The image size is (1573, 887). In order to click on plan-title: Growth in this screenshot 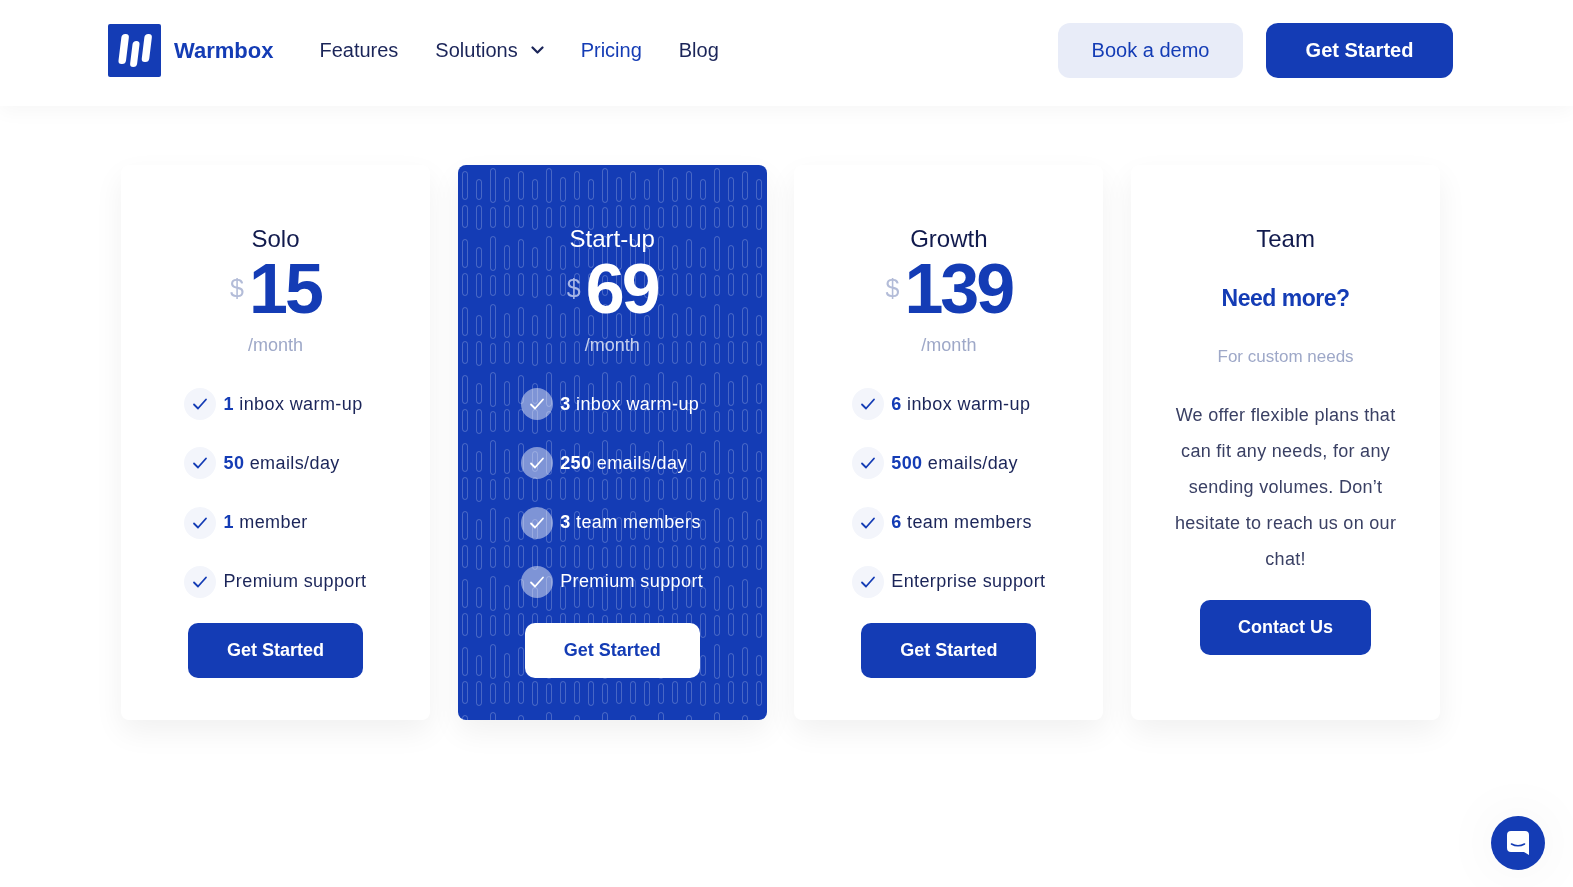, I will do `click(949, 239)`.